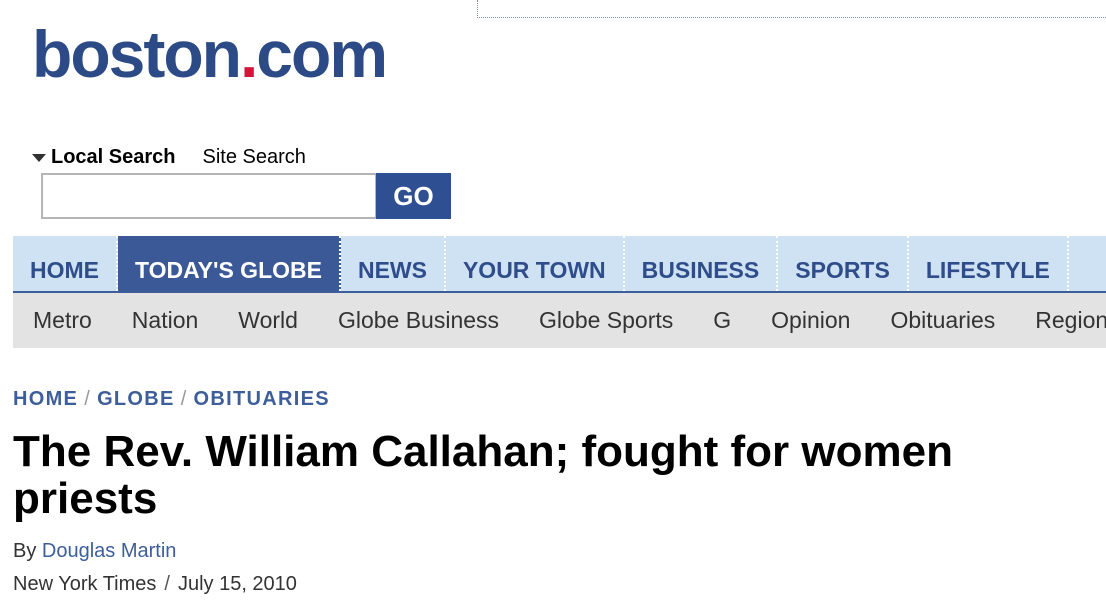 The height and width of the screenshot is (616, 1106). What do you see at coordinates (229, 263) in the screenshot?
I see `nav-todays-globe: TODAY'S GLOBE` at bounding box center [229, 263].